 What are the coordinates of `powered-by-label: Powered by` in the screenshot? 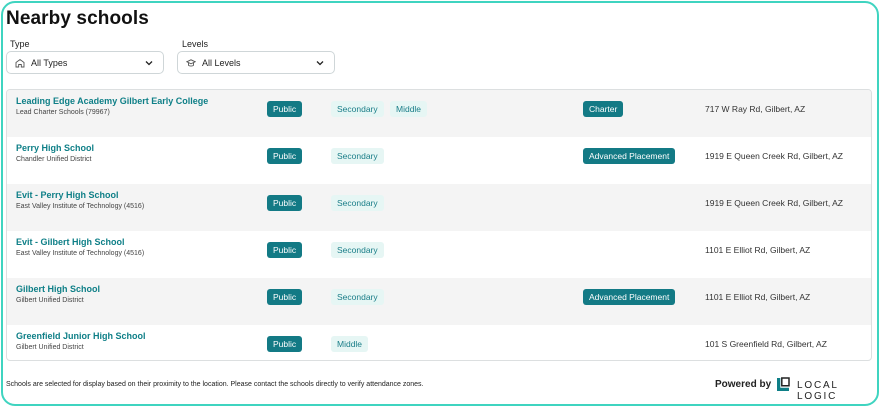 It's located at (743, 384).